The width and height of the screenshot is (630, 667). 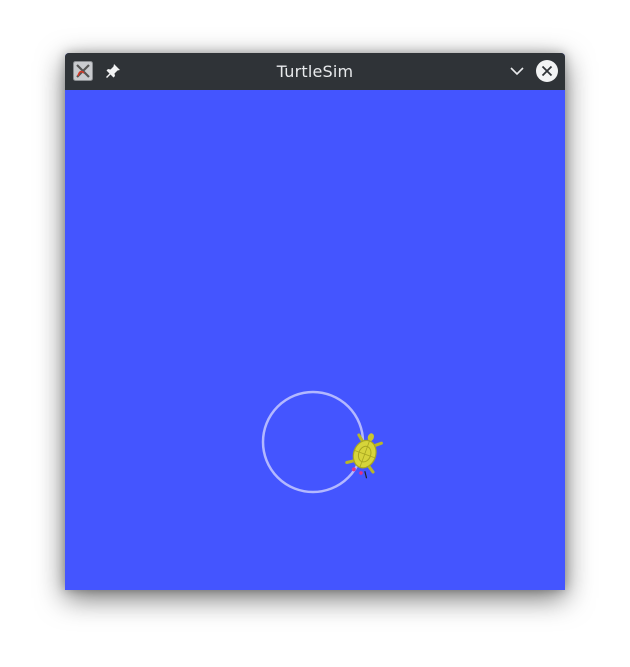 I want to click on title-bar: TurtleSim, so click(x=315, y=71).